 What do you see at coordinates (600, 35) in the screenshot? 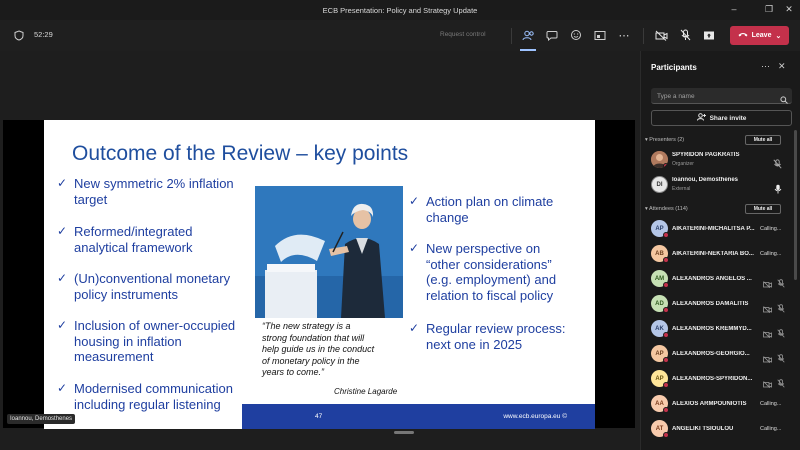
I see `rooms-icon` at bounding box center [600, 35].